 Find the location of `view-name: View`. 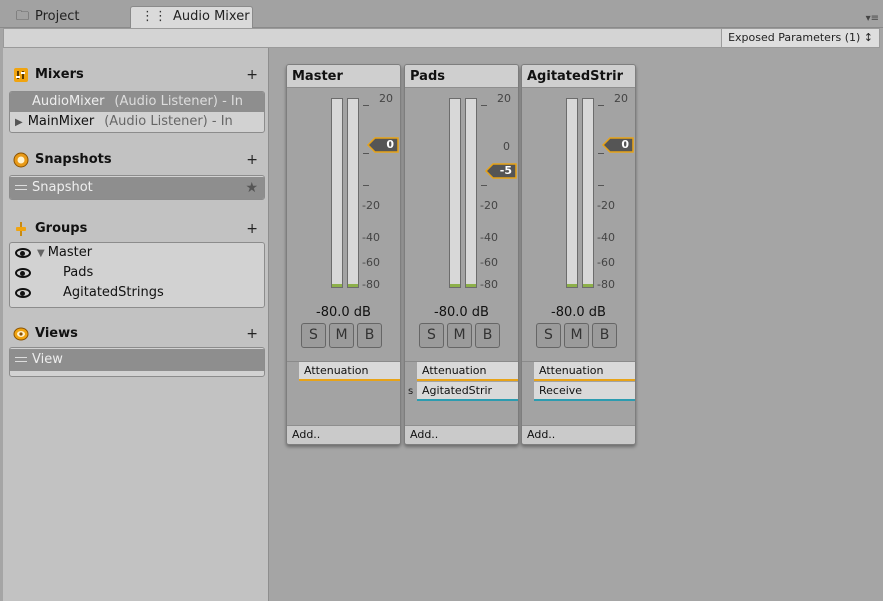

view-name: View is located at coordinates (47, 359).